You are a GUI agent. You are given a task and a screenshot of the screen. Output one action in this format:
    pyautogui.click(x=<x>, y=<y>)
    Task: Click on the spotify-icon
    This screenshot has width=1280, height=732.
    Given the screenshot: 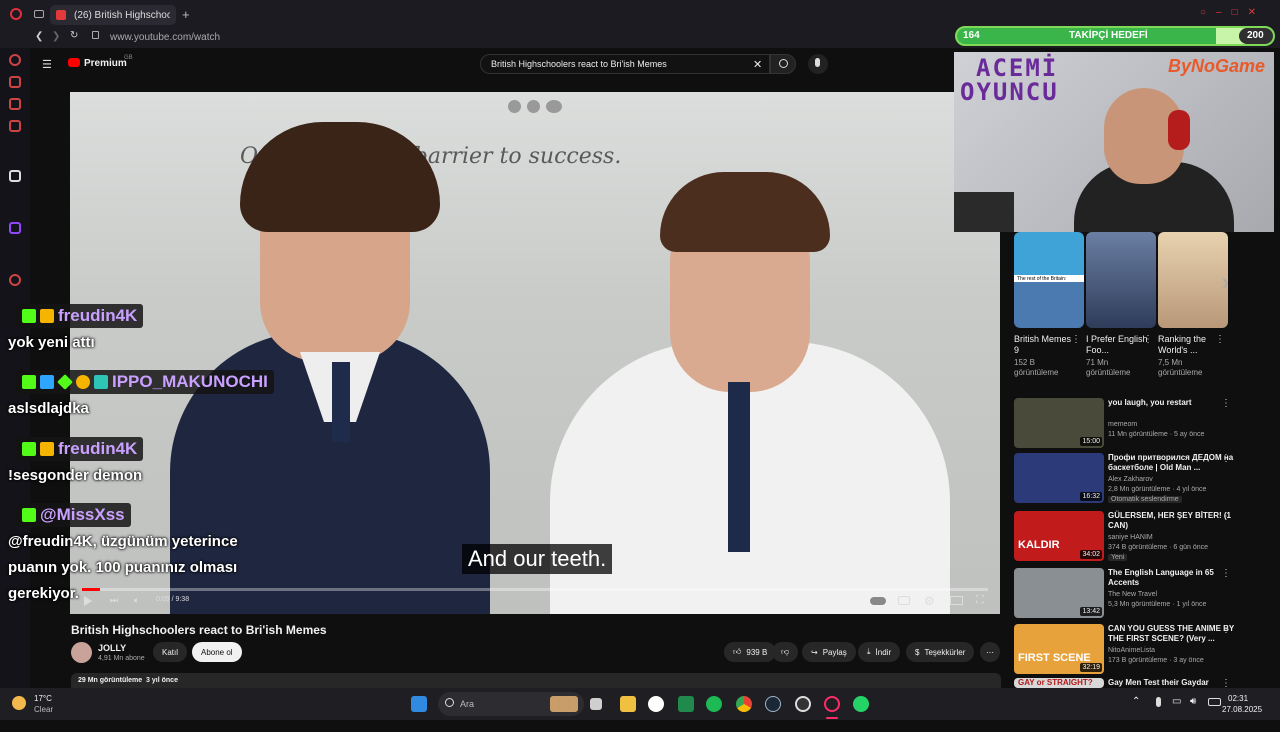 What is the action you would take?
    pyautogui.click(x=714, y=704)
    